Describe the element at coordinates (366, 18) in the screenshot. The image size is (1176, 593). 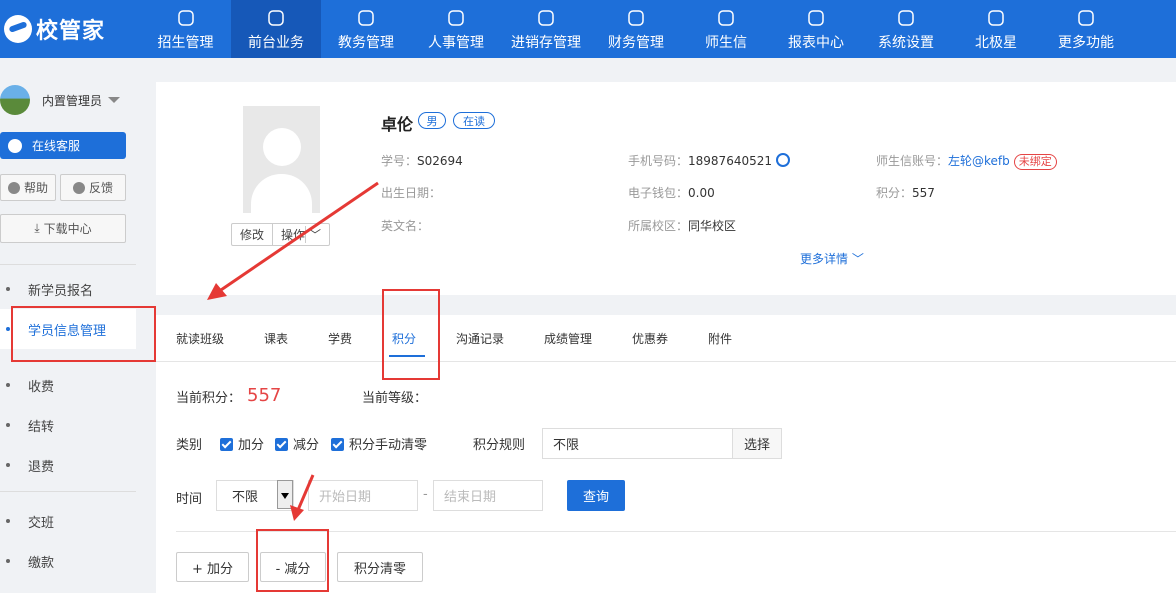
I see `book-icon` at that location.